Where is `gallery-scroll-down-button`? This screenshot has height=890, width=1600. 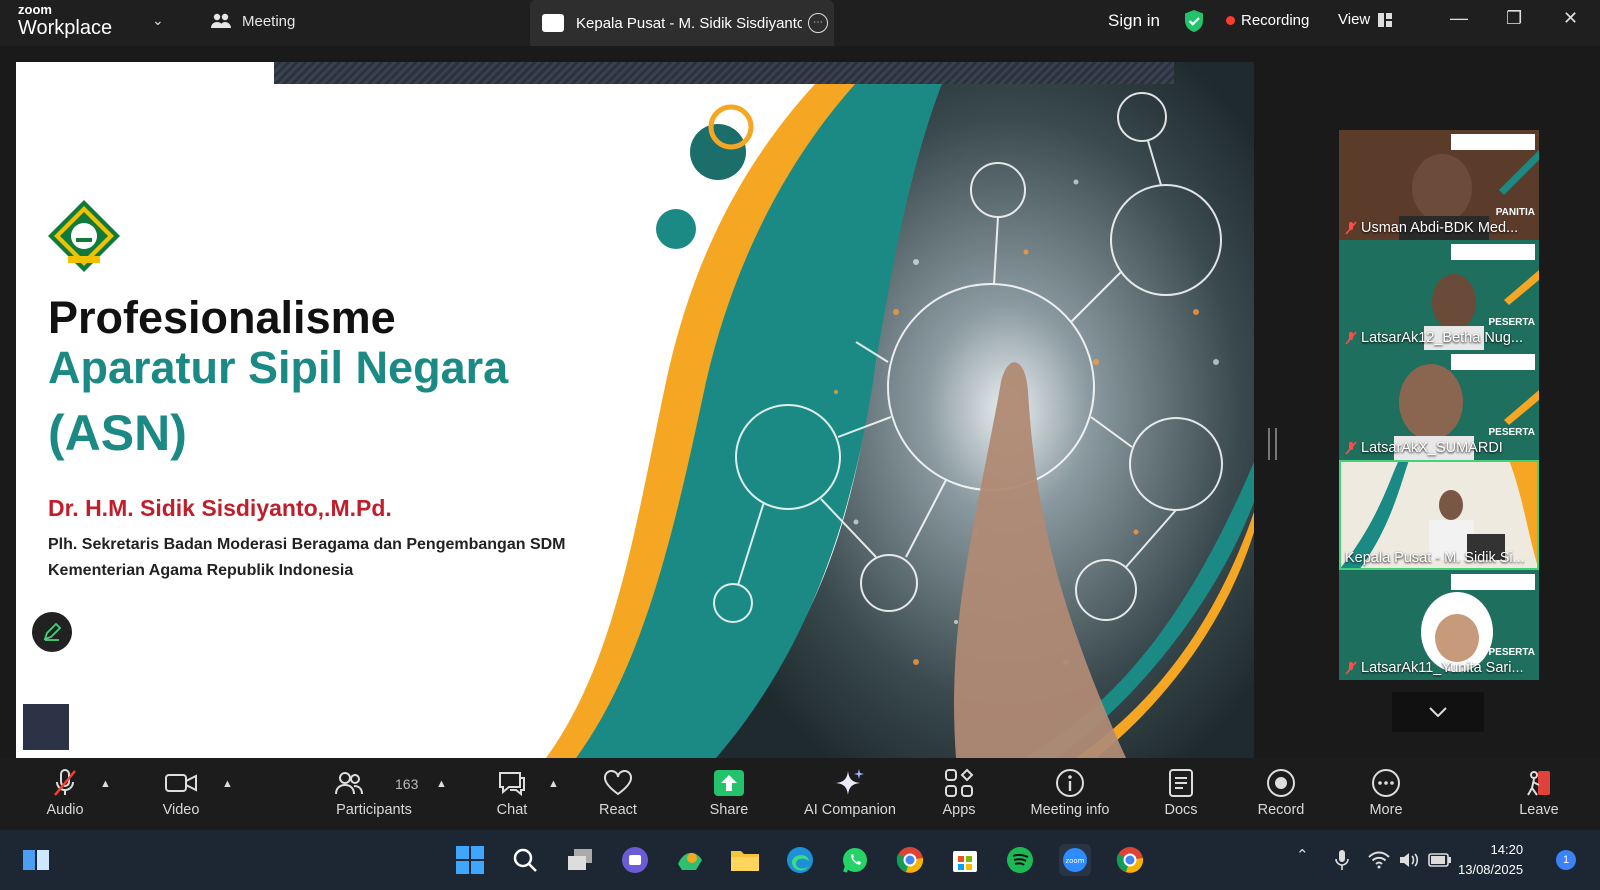 gallery-scroll-down-button is located at coordinates (1438, 712).